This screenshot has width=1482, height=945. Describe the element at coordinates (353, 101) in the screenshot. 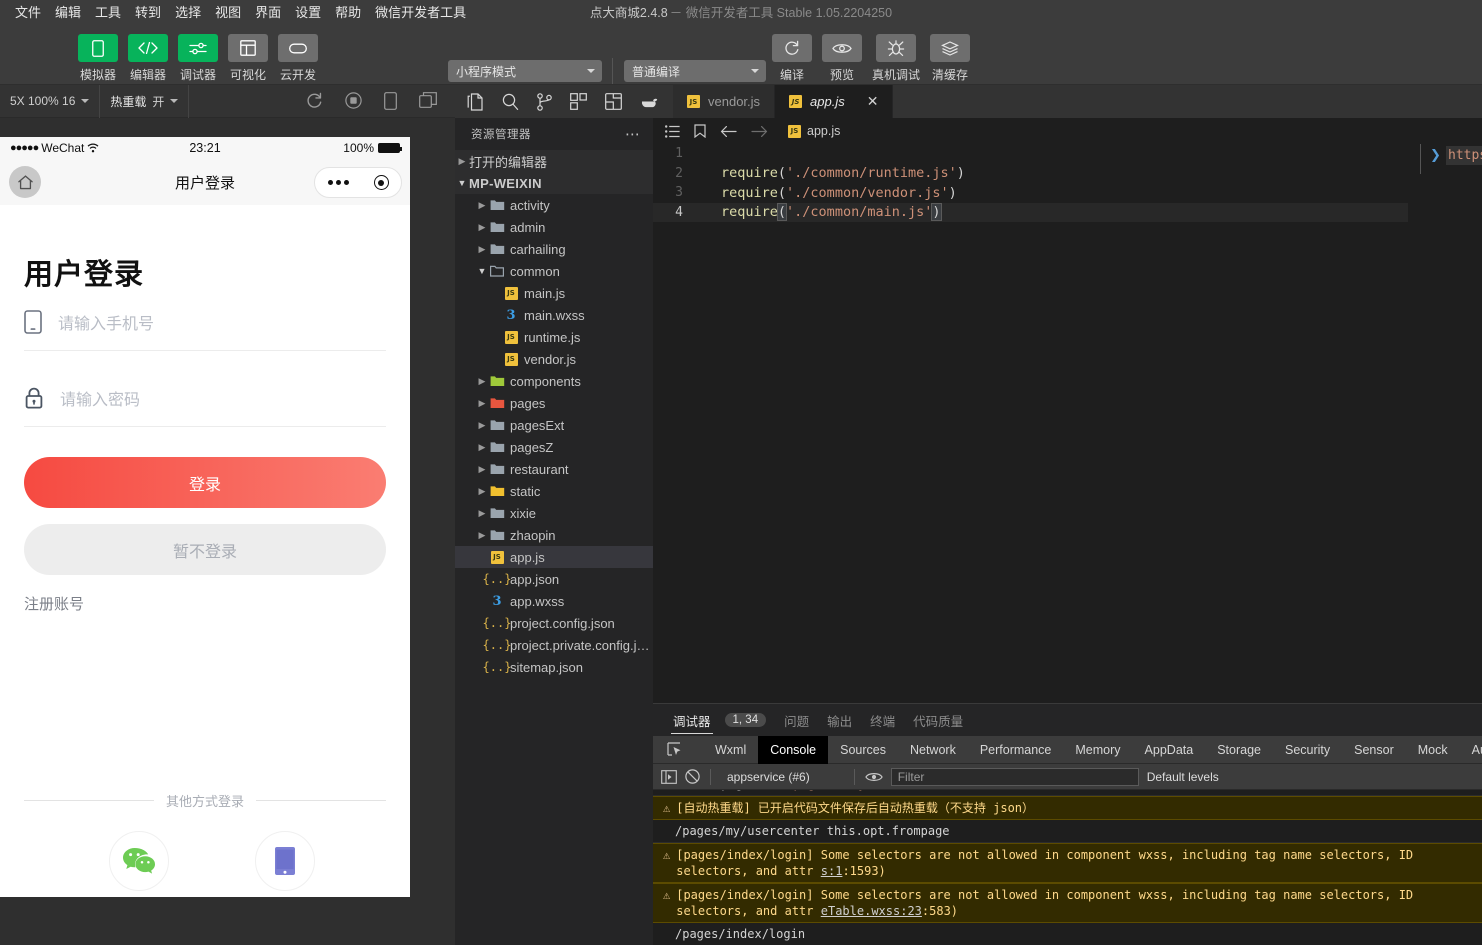

I see `record-icon` at that location.